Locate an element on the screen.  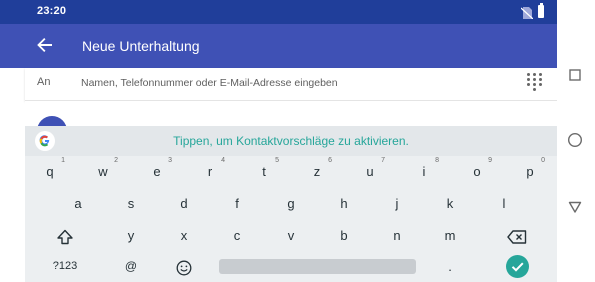
key-u: u7 is located at coordinates (370, 171).